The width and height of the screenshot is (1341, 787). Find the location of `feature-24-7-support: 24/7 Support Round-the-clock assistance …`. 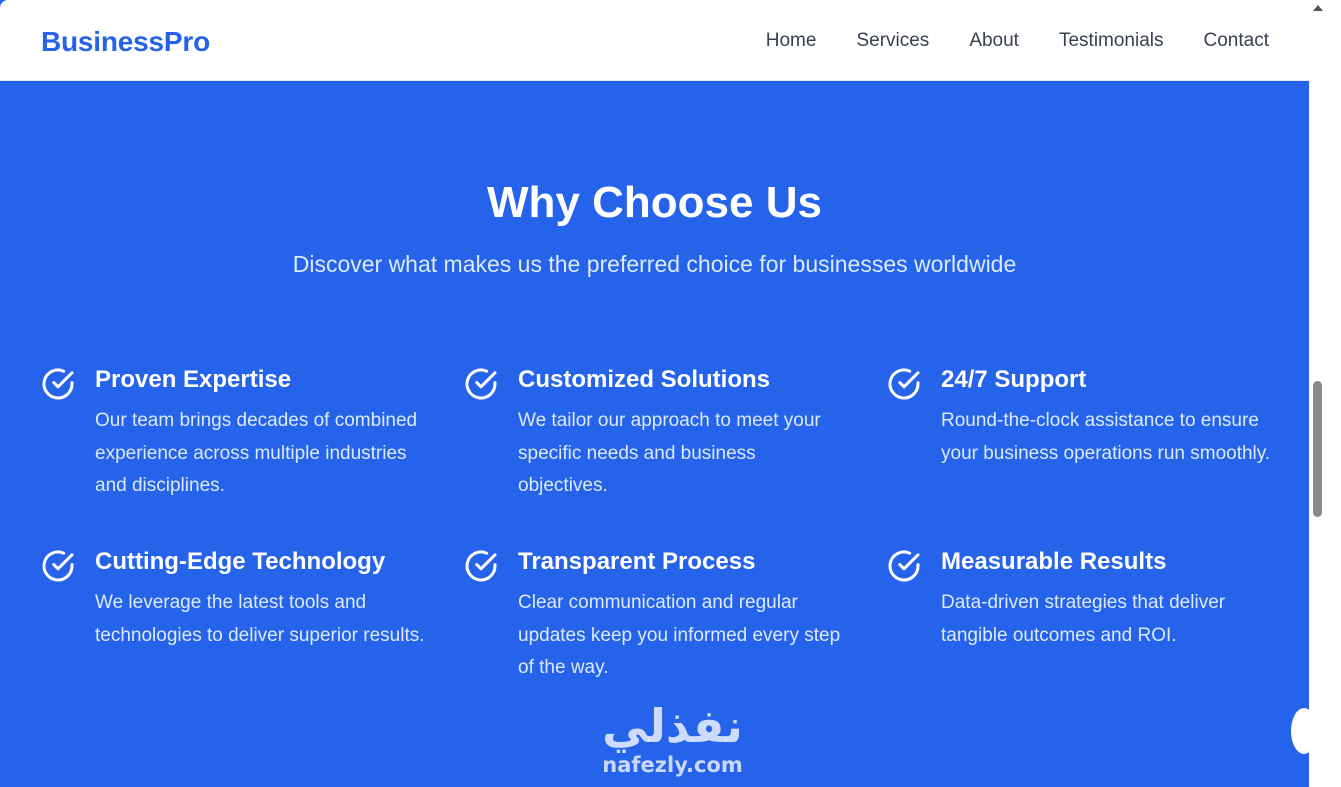

feature-24-7-support: 24/7 Support Round-the-clock assistance … is located at coordinates (1078, 432).